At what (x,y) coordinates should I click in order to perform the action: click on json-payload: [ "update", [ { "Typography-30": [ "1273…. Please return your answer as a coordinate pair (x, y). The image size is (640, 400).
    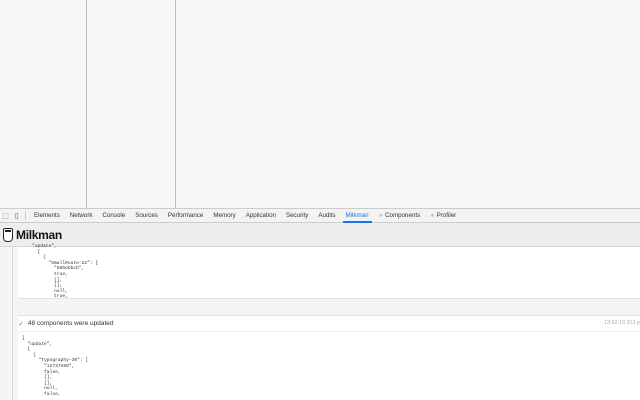
    Looking at the image, I should click on (55, 366).